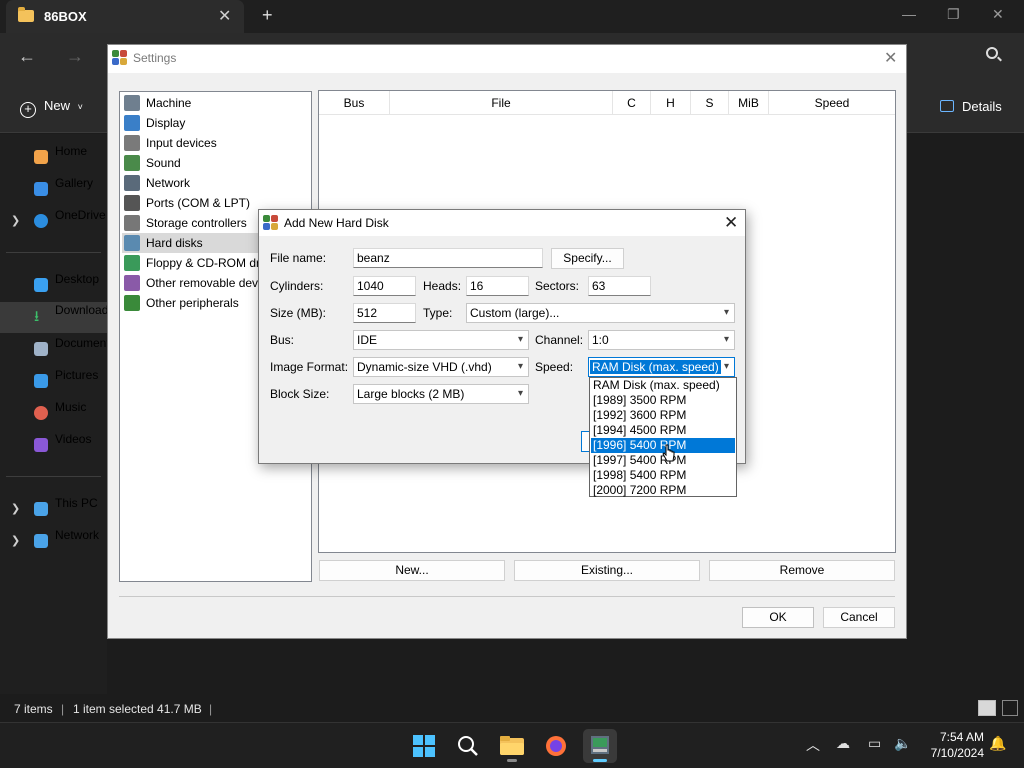 Image resolution: width=1024 pixels, height=768 pixels. What do you see at coordinates (600, 313) in the screenshot?
I see `type-select: Custom (large)... ▾` at bounding box center [600, 313].